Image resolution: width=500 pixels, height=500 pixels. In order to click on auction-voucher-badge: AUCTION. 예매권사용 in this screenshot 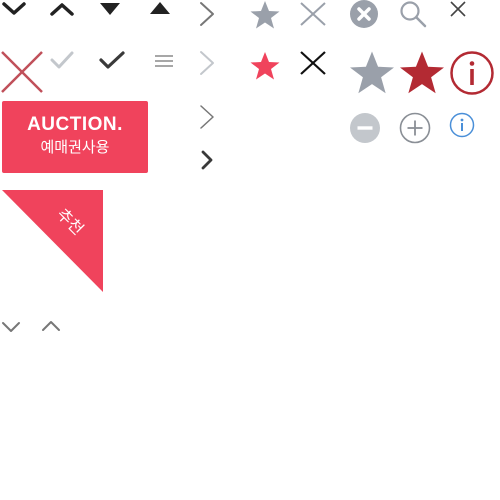, I will do `click(75, 137)`.